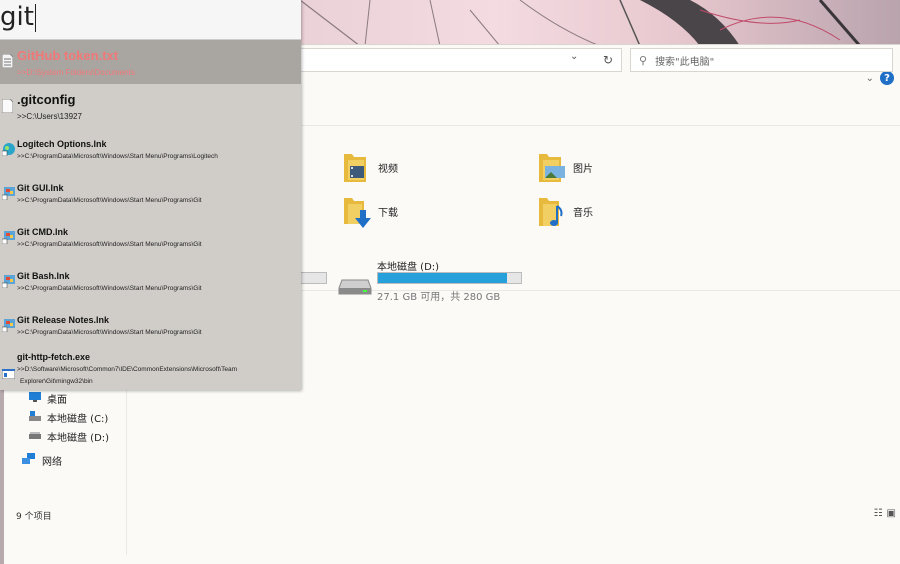  I want to click on folder-downloads: 下载, so click(370, 212).